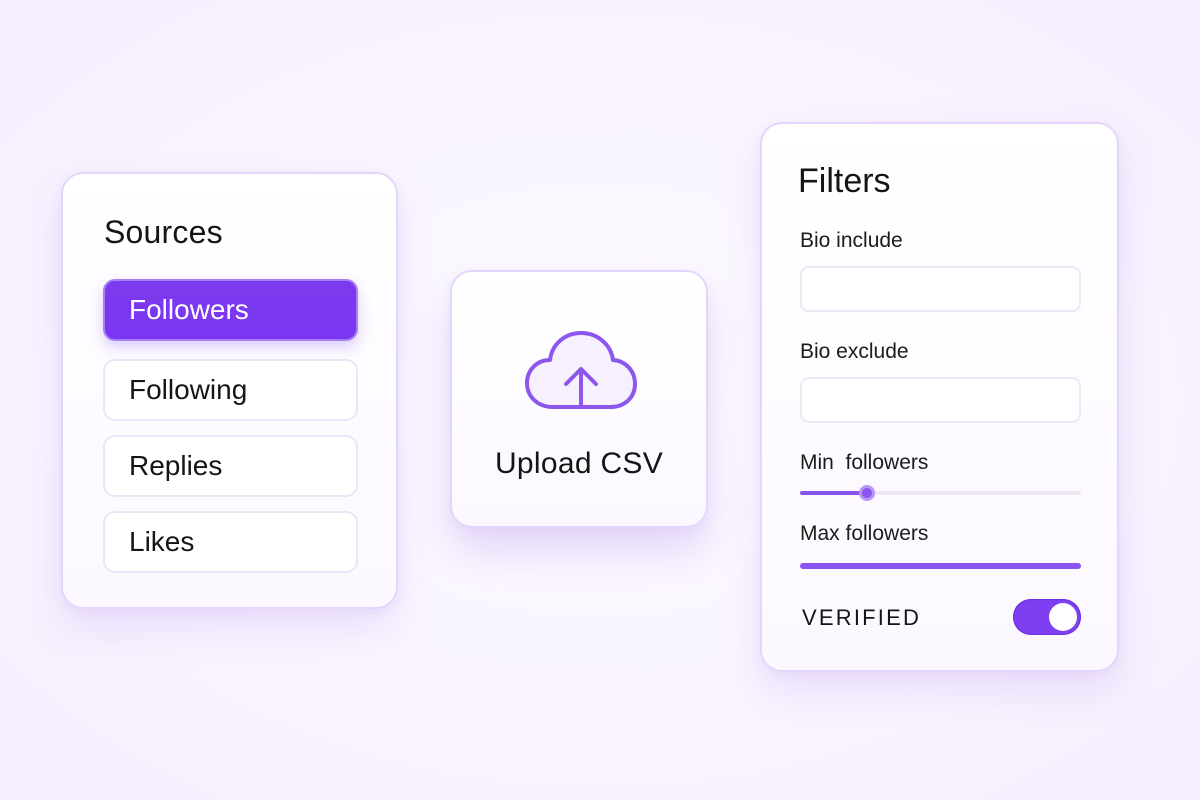  I want to click on source-item-following: Following, so click(230, 390).